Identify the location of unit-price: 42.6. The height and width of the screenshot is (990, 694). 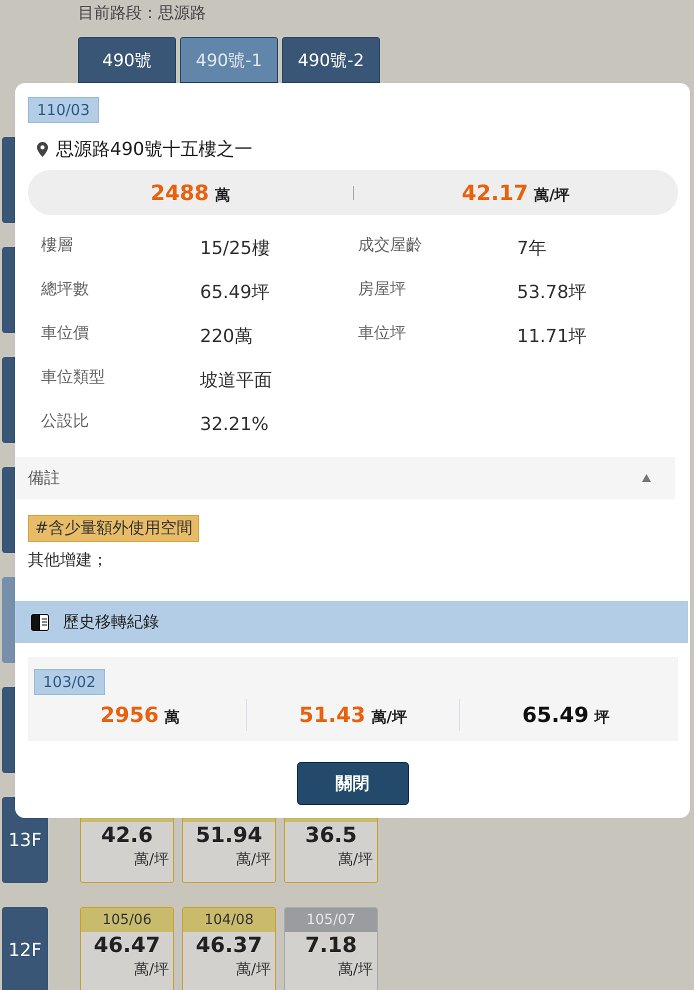
(127, 835).